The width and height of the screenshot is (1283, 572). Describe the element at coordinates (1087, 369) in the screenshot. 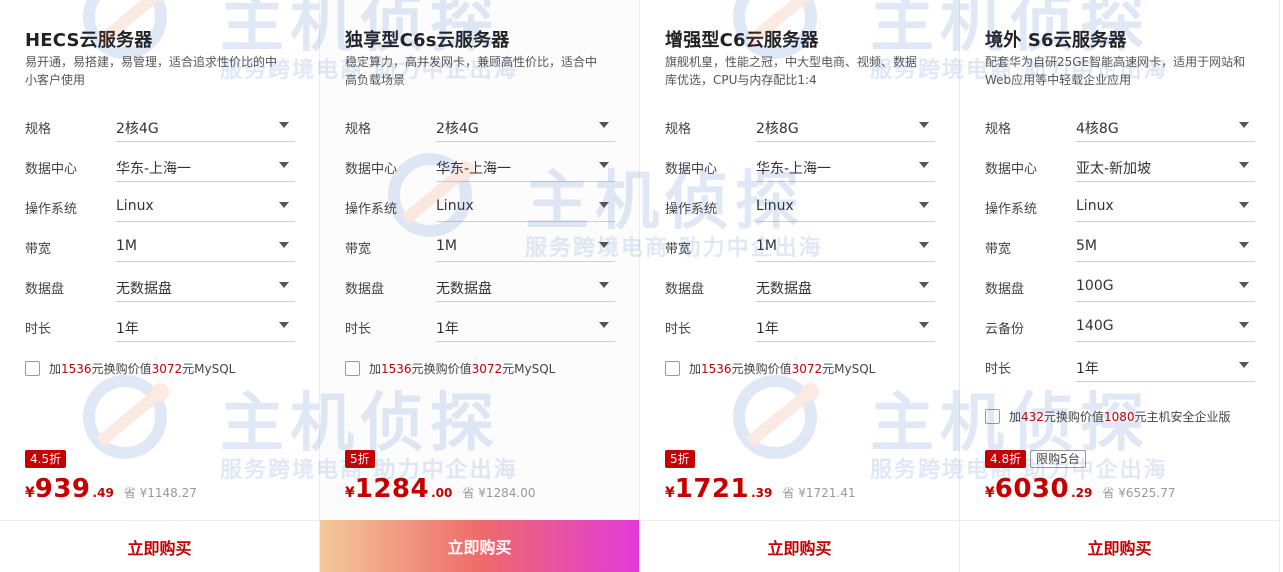

I see `option-value: 1年` at that location.